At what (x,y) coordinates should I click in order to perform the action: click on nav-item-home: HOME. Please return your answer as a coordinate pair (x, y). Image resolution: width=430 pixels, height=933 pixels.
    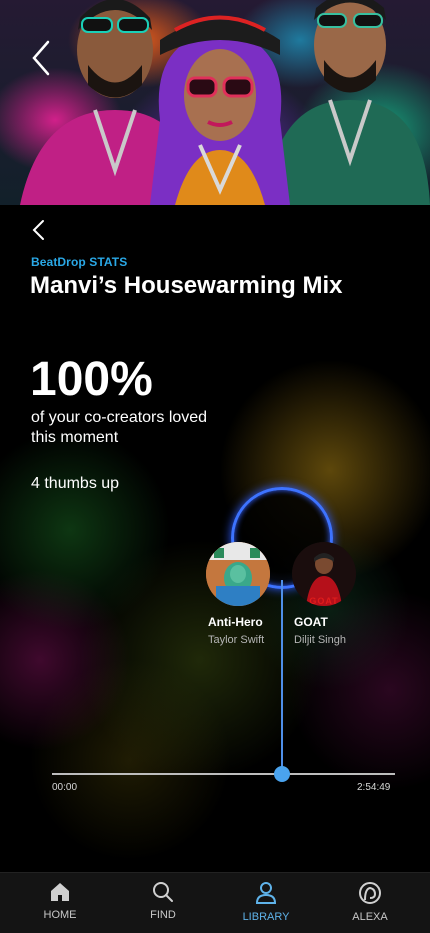
    Looking at the image, I should click on (60, 901).